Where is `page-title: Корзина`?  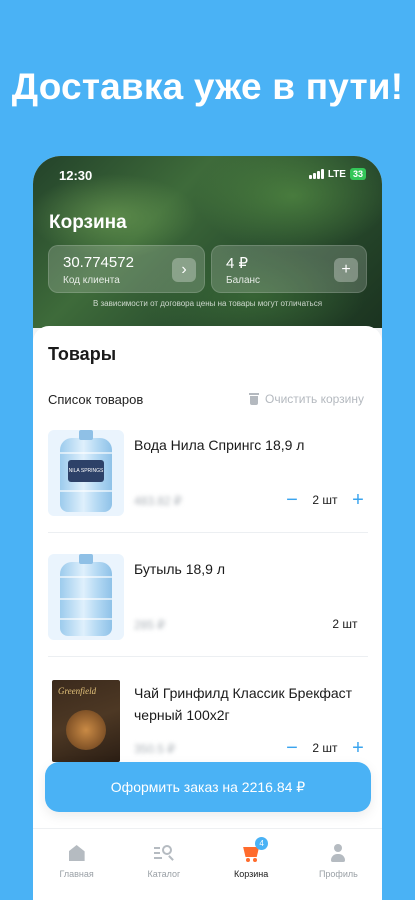 page-title: Корзина is located at coordinates (88, 222).